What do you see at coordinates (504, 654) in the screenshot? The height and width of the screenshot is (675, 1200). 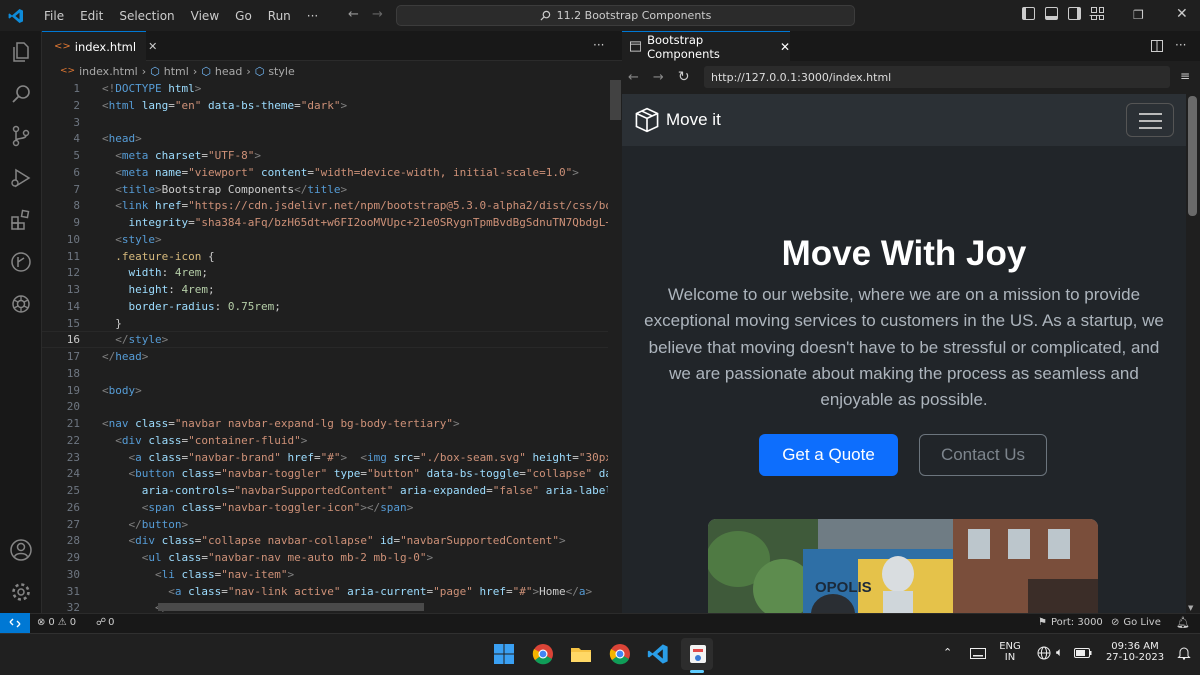 I see `windows-start-icon` at bounding box center [504, 654].